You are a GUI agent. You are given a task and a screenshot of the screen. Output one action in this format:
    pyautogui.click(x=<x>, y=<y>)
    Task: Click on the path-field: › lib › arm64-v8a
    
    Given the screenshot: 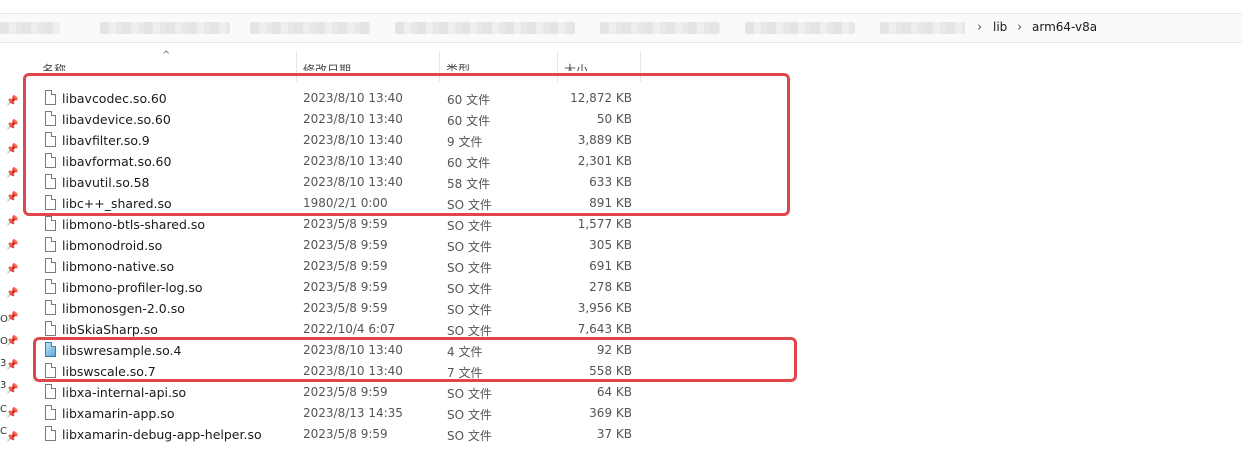 What is the action you would take?
    pyautogui.click(x=621, y=28)
    